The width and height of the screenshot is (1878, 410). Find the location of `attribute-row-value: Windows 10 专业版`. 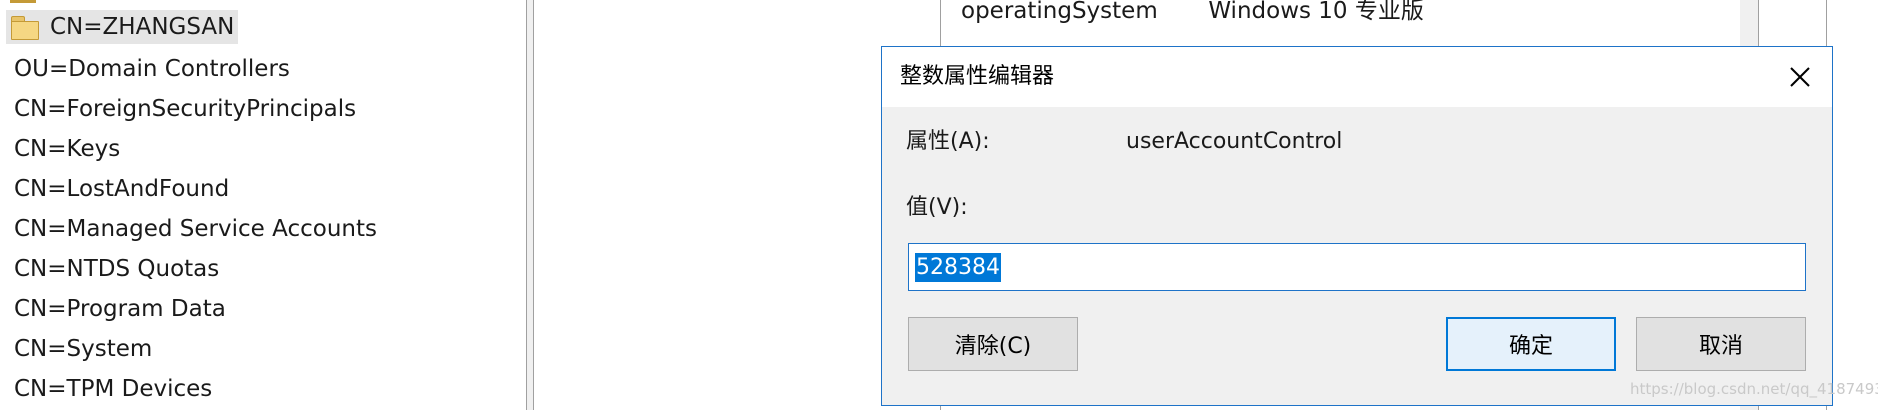

attribute-row-value: Windows 10 专业版 is located at coordinates (1316, 12).